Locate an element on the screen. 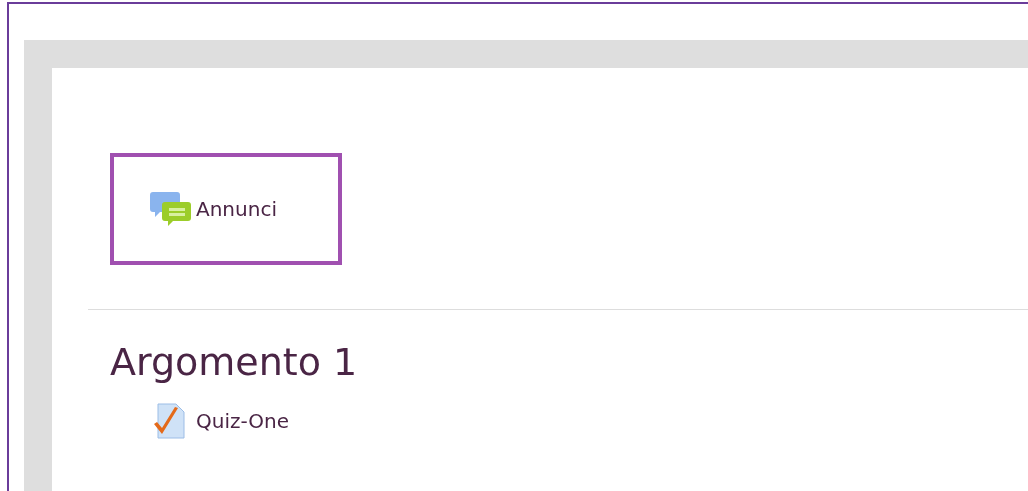  activity-link: Annunci is located at coordinates (213, 209).